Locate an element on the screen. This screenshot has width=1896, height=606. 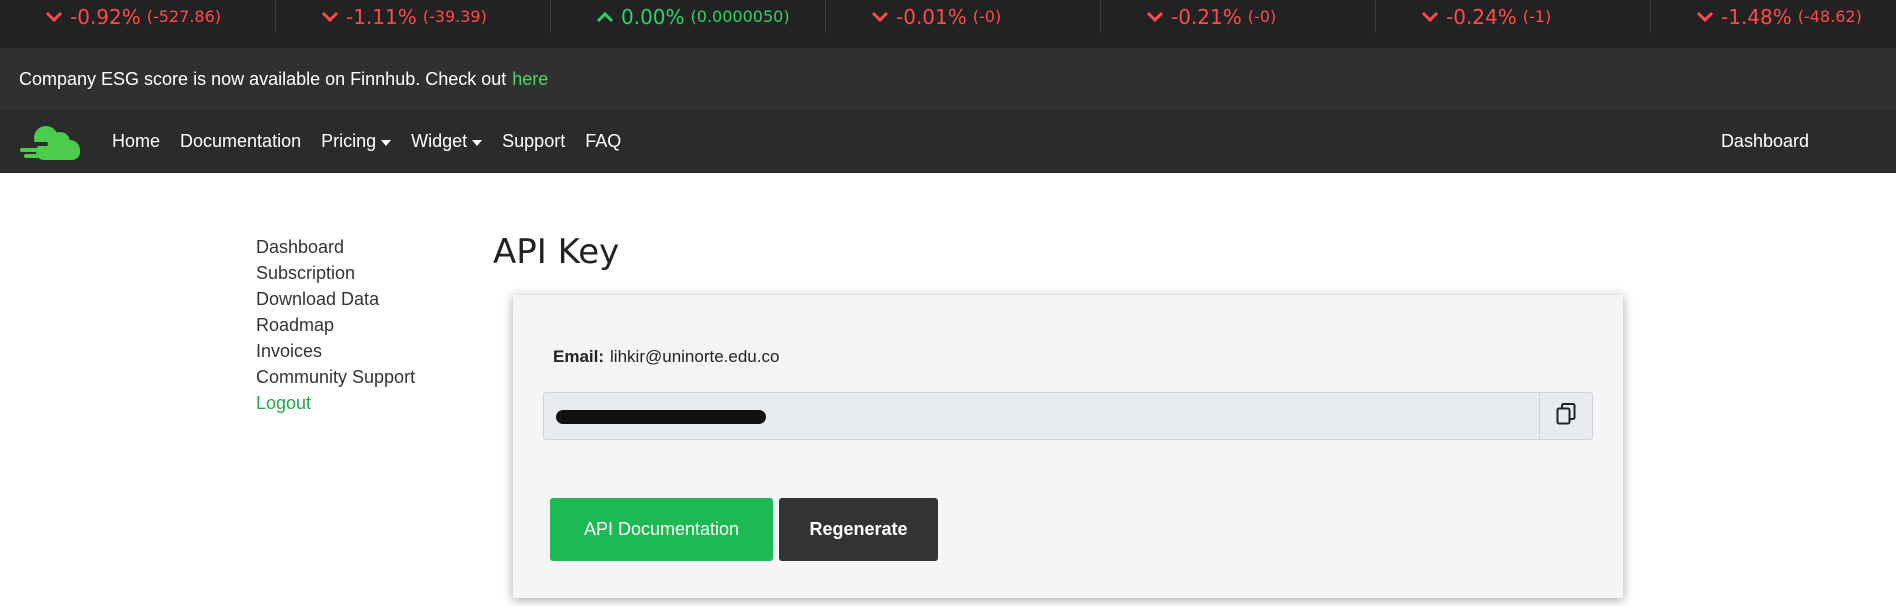
api-documentation-button: API Documentation is located at coordinates (661, 529).